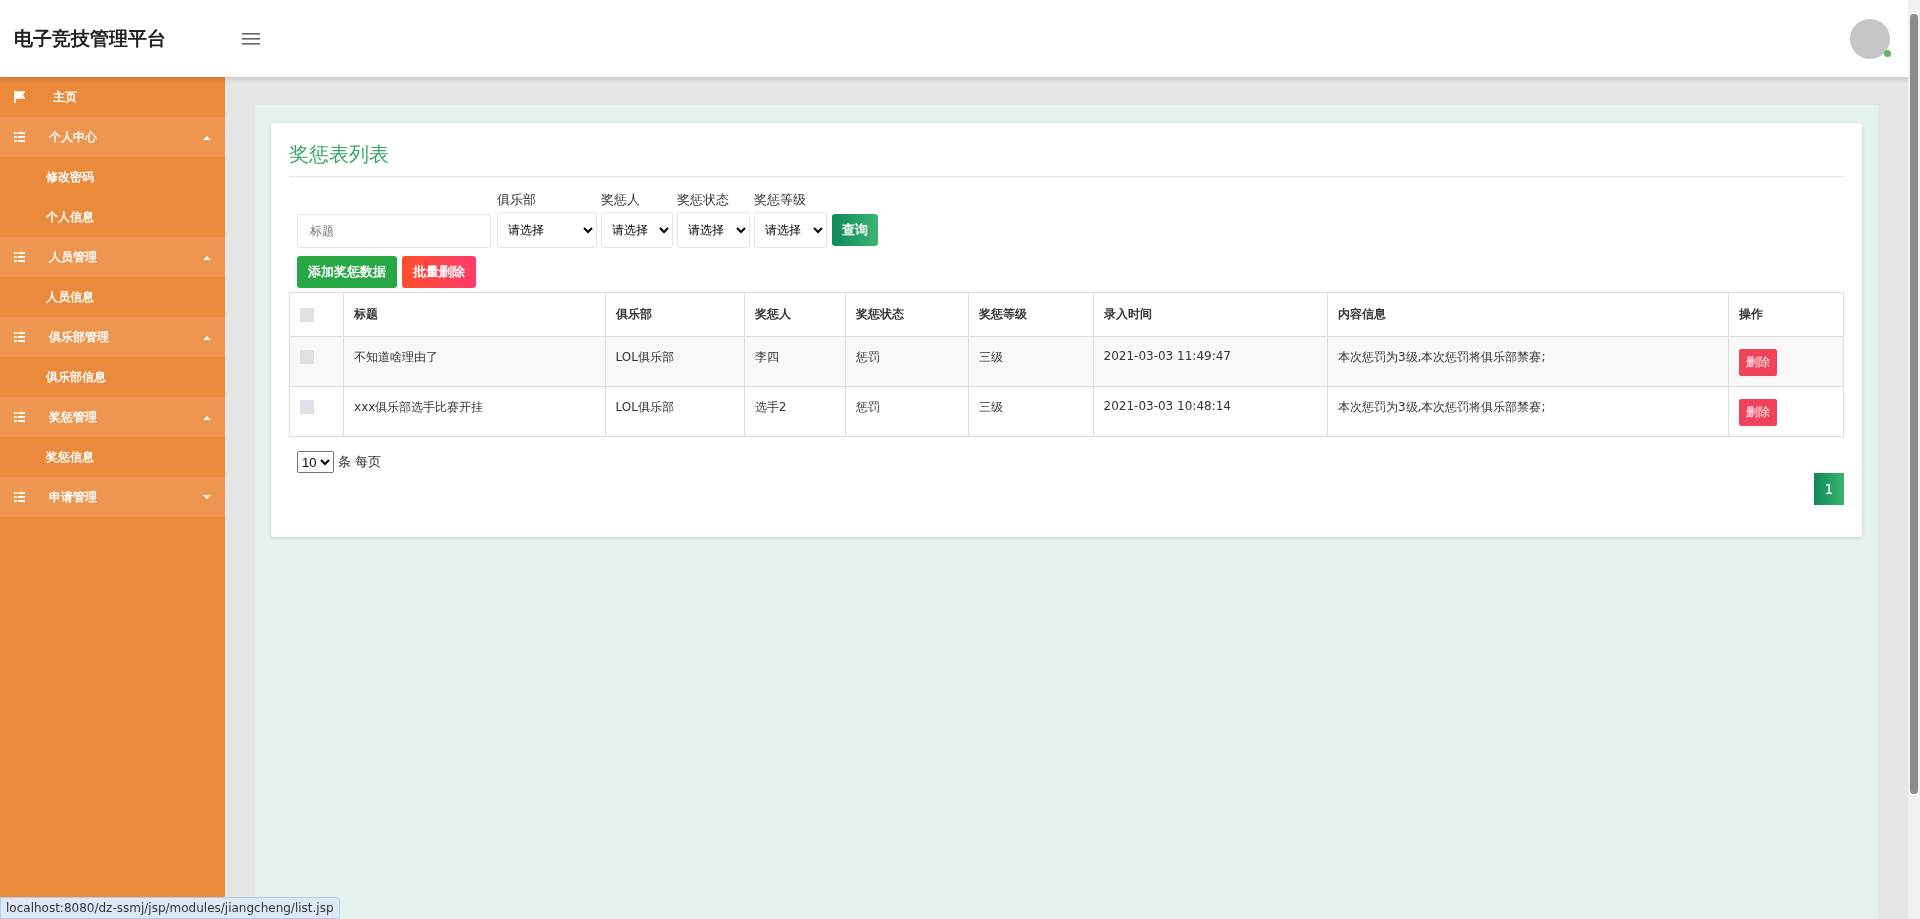 The image size is (1920, 919). What do you see at coordinates (633, 314) in the screenshot?
I see `column-header: 俱乐部` at bounding box center [633, 314].